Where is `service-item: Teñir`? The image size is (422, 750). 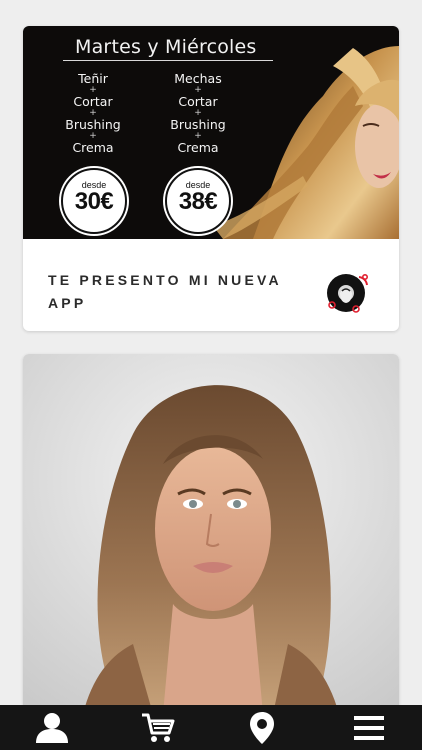
service-item: Teñir is located at coordinates (93, 78).